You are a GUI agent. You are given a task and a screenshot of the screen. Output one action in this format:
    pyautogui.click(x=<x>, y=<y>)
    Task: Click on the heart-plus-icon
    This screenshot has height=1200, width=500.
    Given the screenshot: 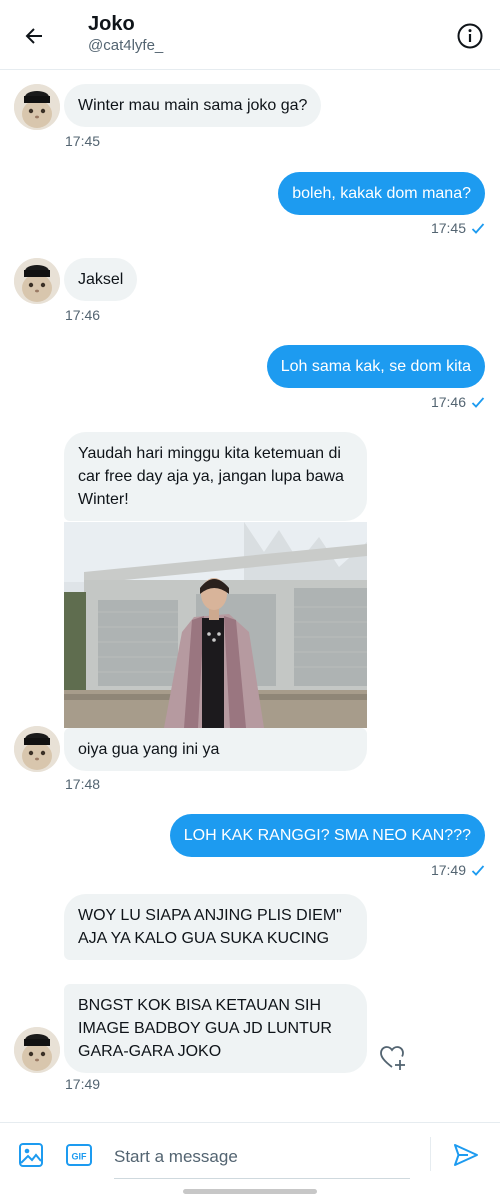 What is the action you would take?
    pyautogui.click(x=392, y=1058)
    